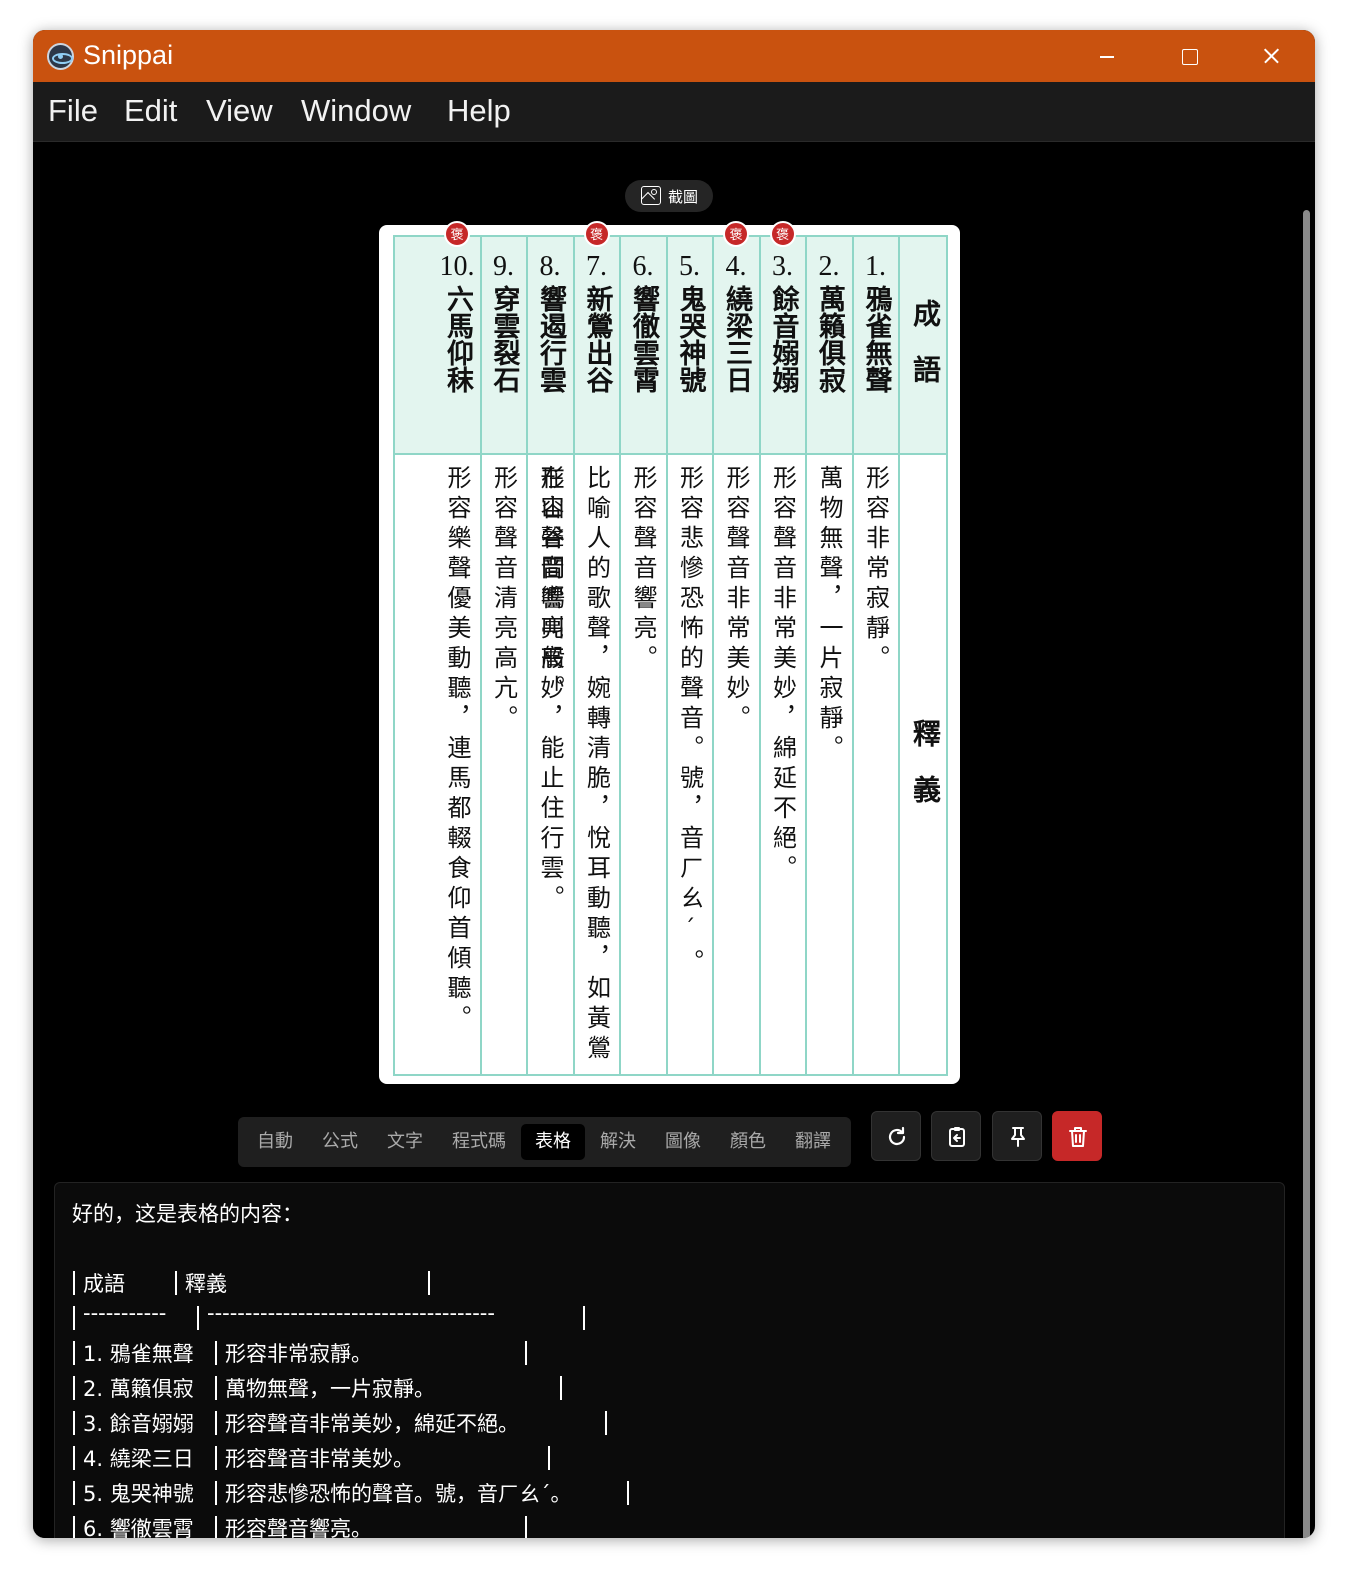  Describe the element at coordinates (550, 690) in the screenshot. I see `idiom-meaning: 形容聲音響亮高妙，能止住行雲。` at that location.